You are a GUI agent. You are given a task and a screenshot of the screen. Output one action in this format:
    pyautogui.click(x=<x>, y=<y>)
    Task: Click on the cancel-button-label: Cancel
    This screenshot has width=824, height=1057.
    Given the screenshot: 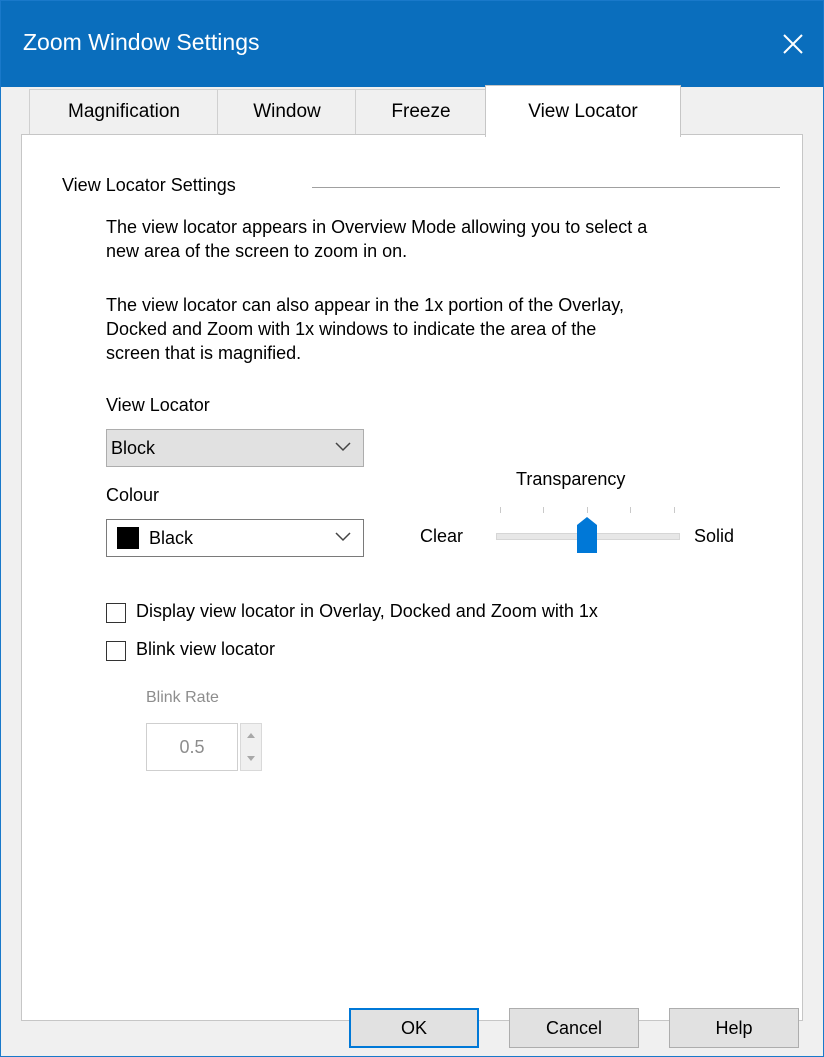 What is the action you would take?
    pyautogui.click(x=574, y=1027)
    